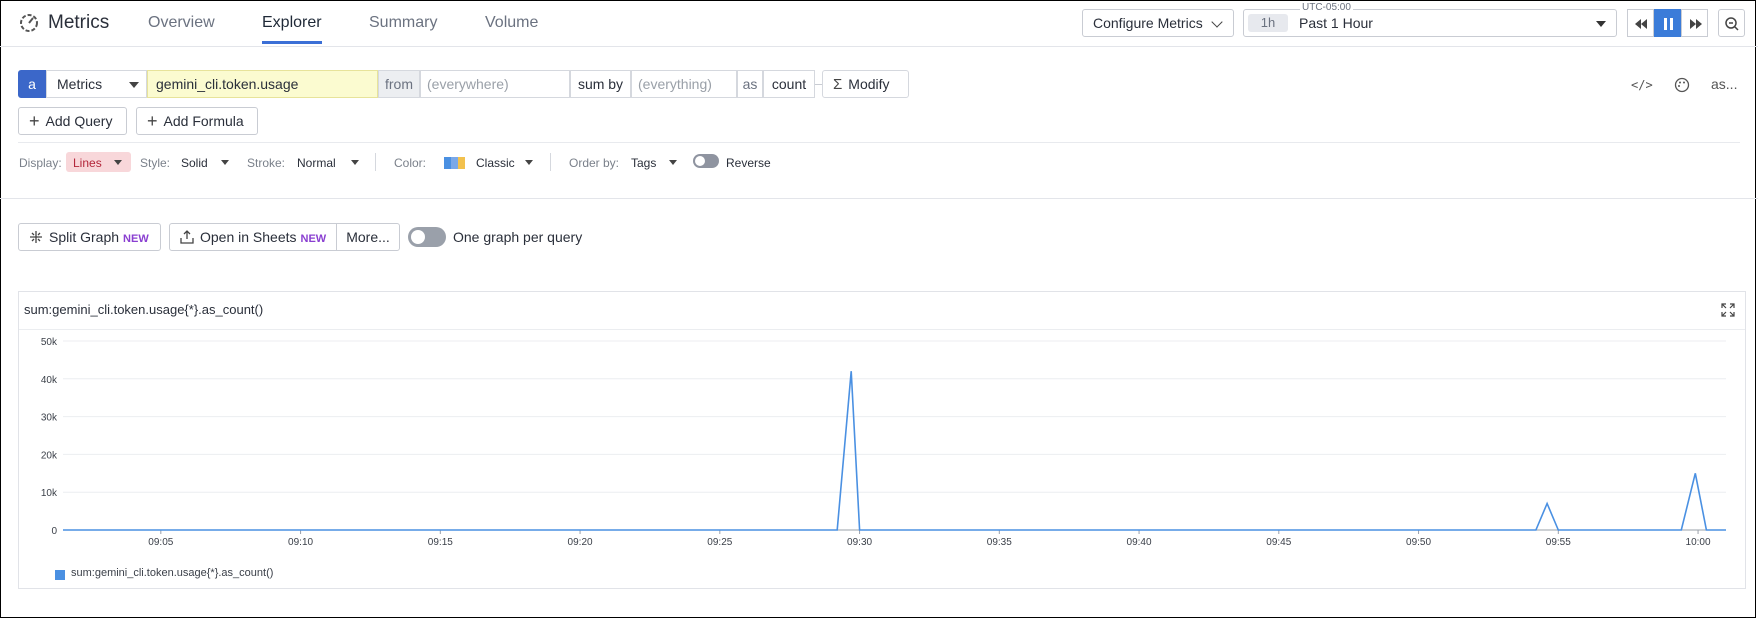 The height and width of the screenshot is (620, 1758). What do you see at coordinates (1682, 85) in the screenshot?
I see `palette-icon` at bounding box center [1682, 85].